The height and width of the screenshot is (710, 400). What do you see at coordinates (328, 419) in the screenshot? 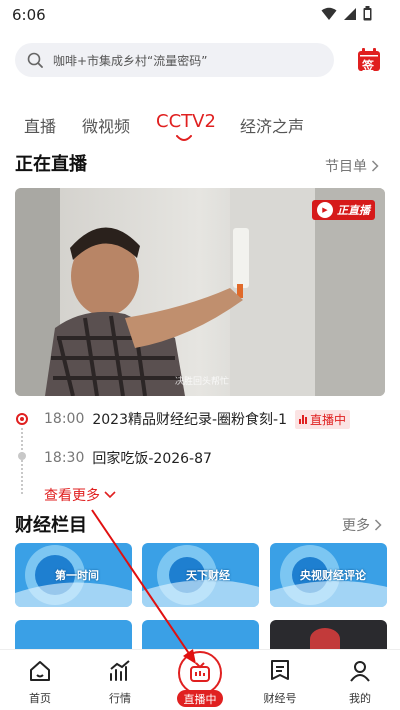
I see `live-now-label: 直播中` at bounding box center [328, 419].